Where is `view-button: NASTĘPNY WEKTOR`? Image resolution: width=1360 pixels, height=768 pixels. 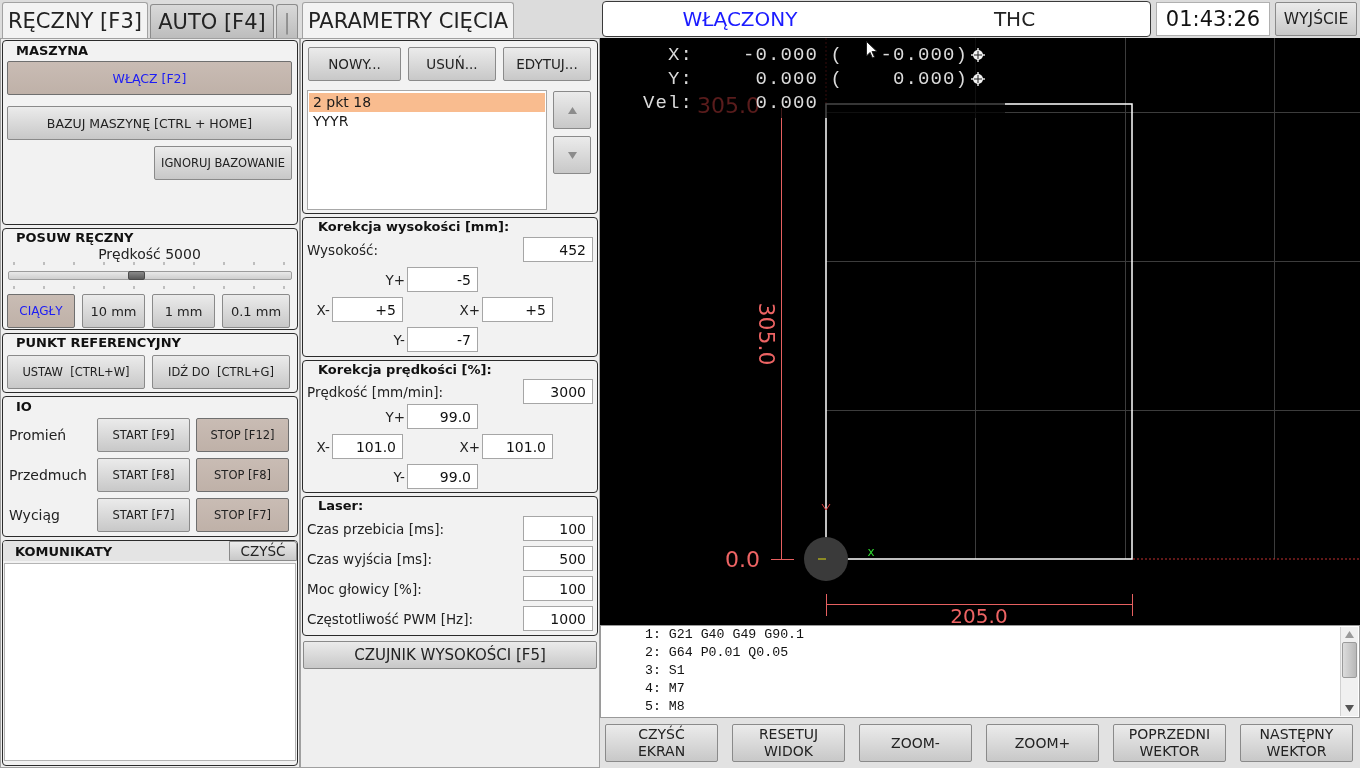
view-button: NASTĘPNY WEKTOR is located at coordinates (1296, 743).